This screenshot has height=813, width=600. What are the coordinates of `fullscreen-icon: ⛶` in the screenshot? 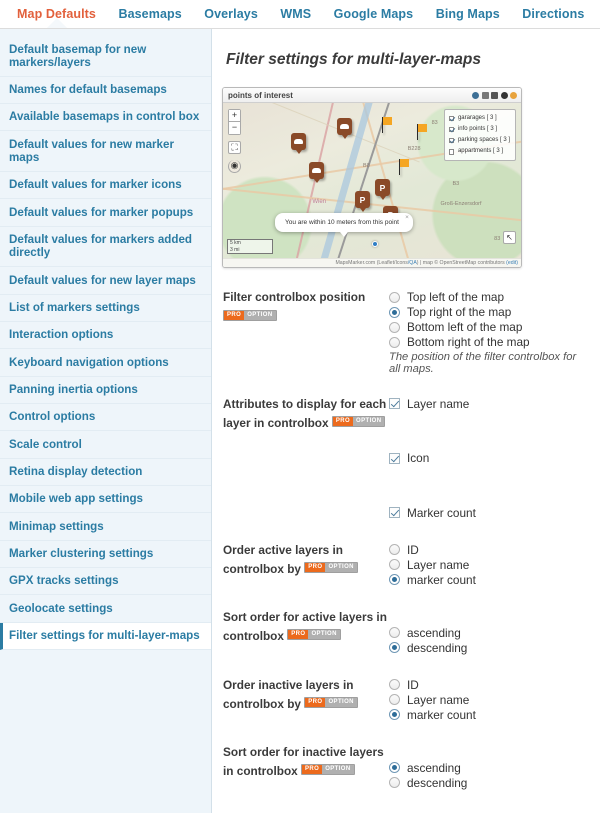 It's located at (234, 147).